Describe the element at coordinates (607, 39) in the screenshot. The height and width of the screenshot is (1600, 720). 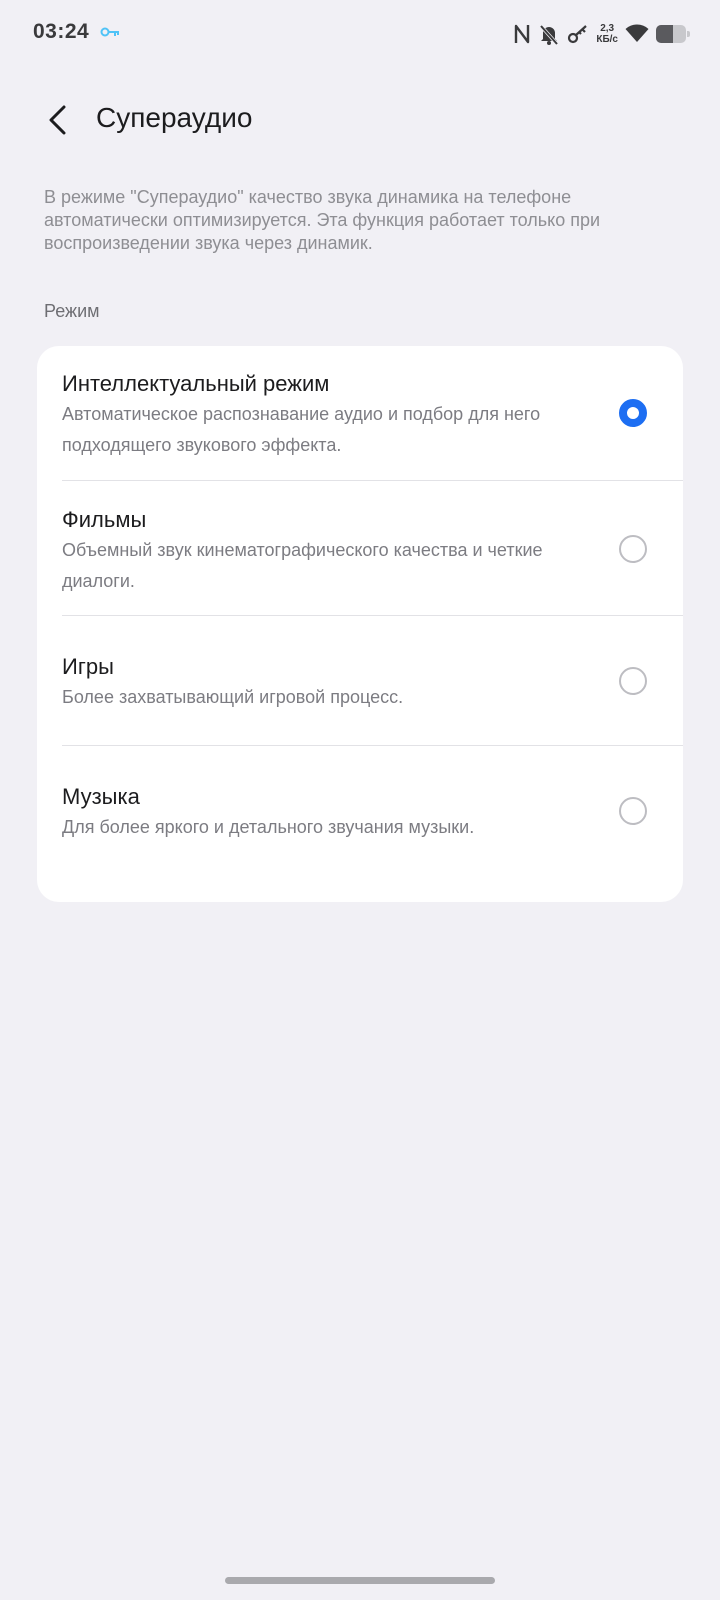
I see `net-speed-unit: КБ/с` at that location.